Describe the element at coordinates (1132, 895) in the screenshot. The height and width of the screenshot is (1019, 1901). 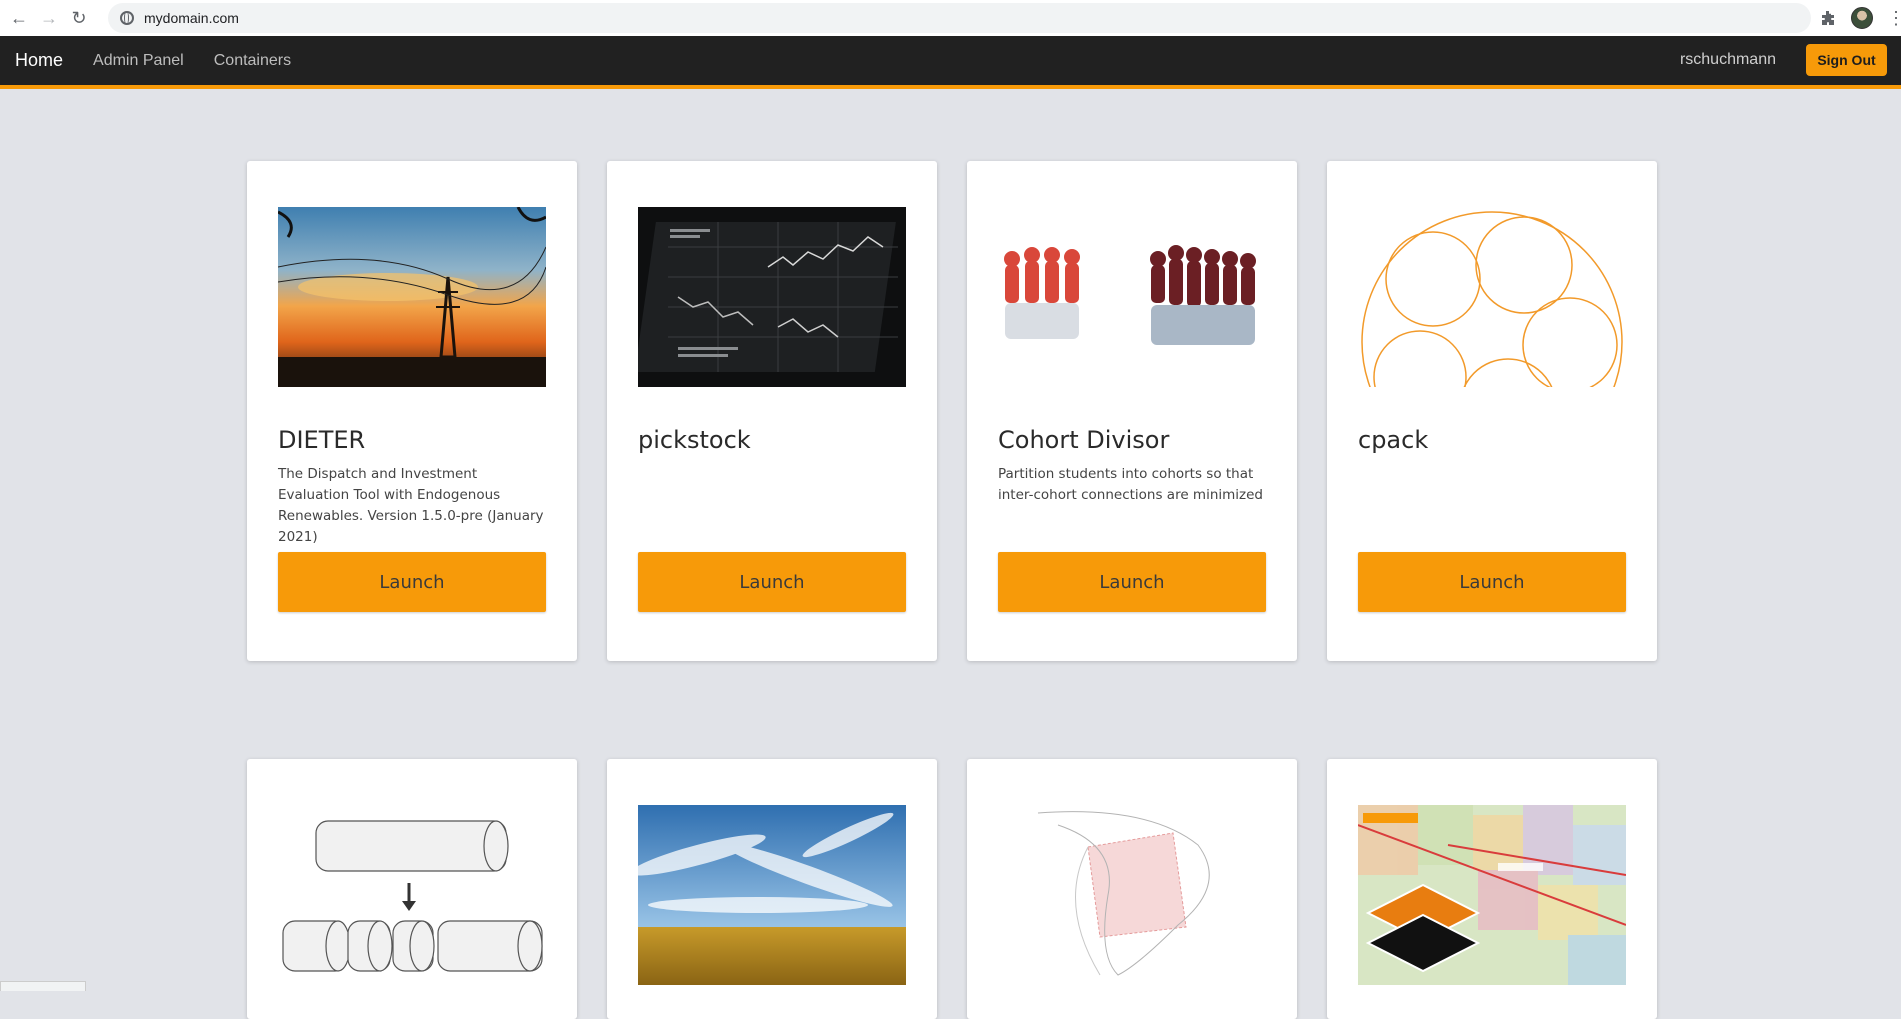
I see `projection-sketch-image` at that location.